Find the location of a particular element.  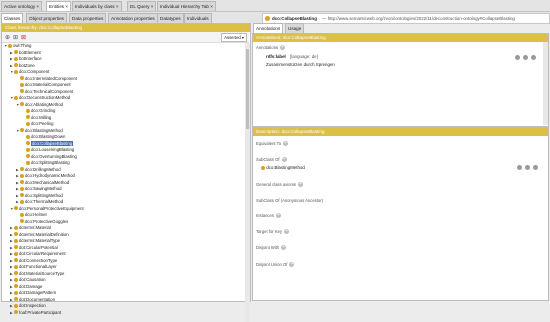

class-tree-node: ▶ dot:ConnectionType is located at coordinates (33, 261).